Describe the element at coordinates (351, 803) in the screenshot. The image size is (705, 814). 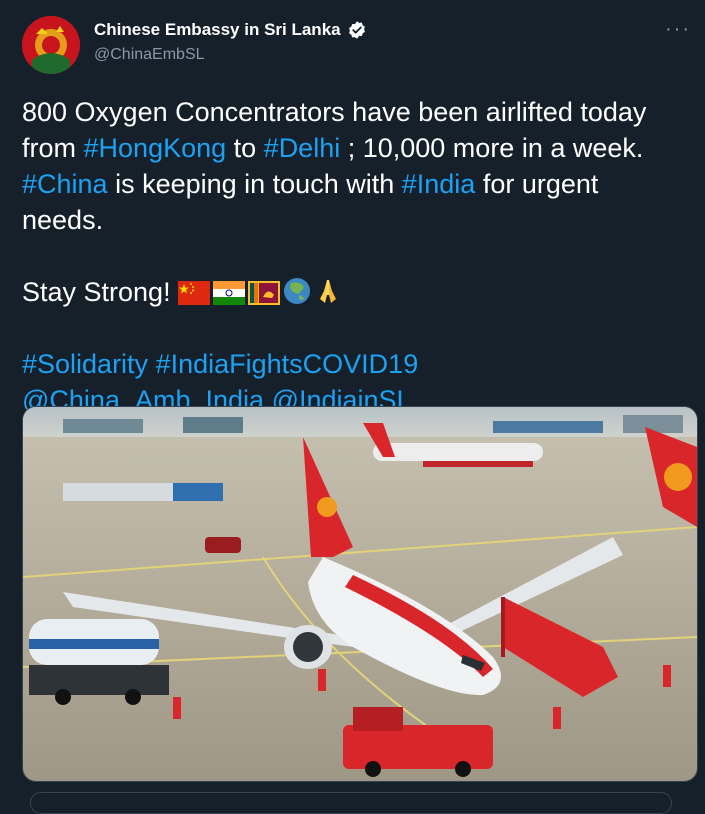
I see `next-card-edge` at that location.